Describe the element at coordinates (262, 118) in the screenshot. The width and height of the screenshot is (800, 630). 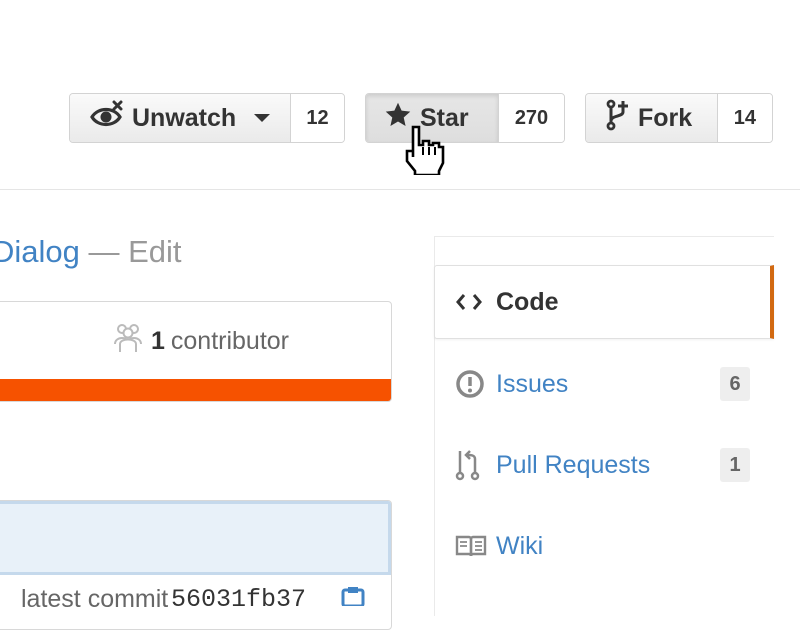
I see `chevron-down-icon` at that location.